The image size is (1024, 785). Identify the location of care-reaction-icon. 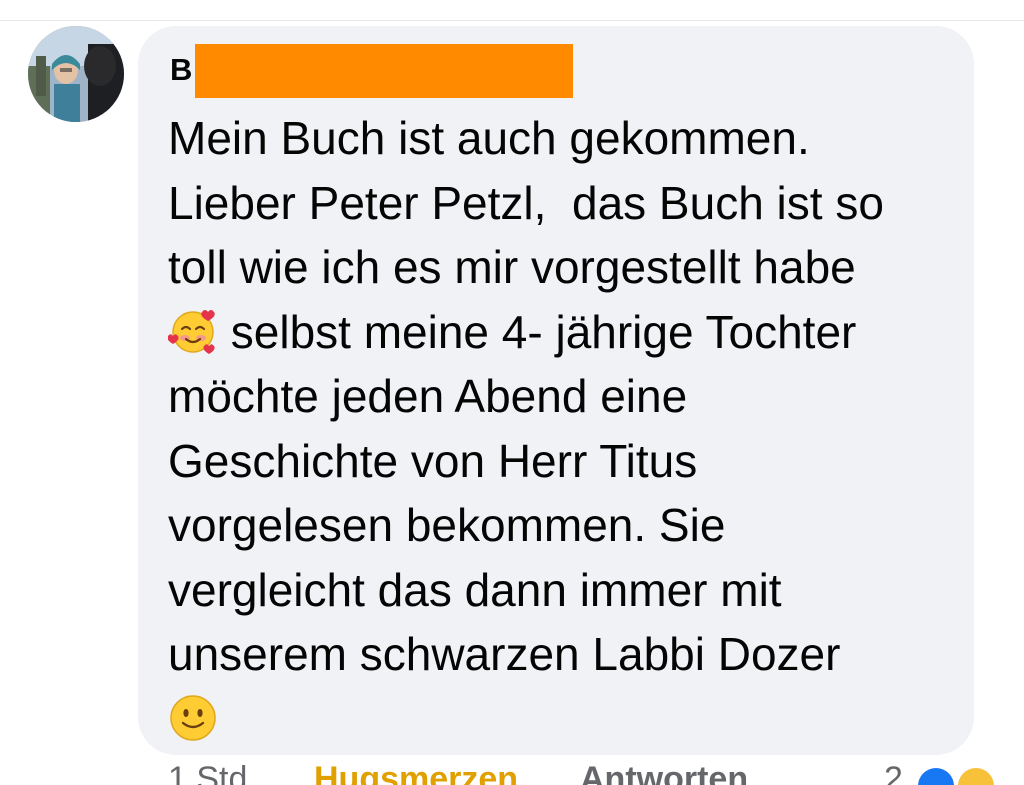
(976, 776).